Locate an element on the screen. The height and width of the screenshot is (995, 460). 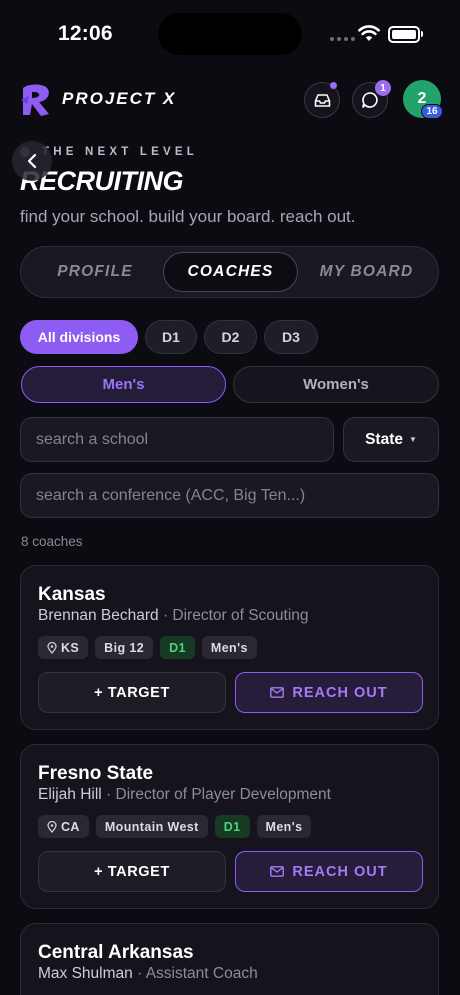
state-tag: CA is located at coordinates (63, 826).